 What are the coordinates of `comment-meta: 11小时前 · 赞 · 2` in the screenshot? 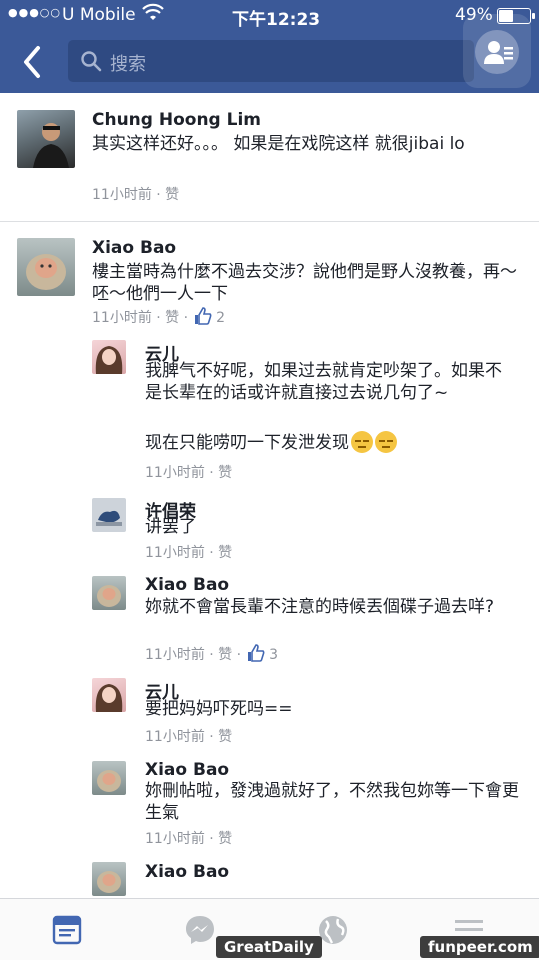 It's located at (158, 318).